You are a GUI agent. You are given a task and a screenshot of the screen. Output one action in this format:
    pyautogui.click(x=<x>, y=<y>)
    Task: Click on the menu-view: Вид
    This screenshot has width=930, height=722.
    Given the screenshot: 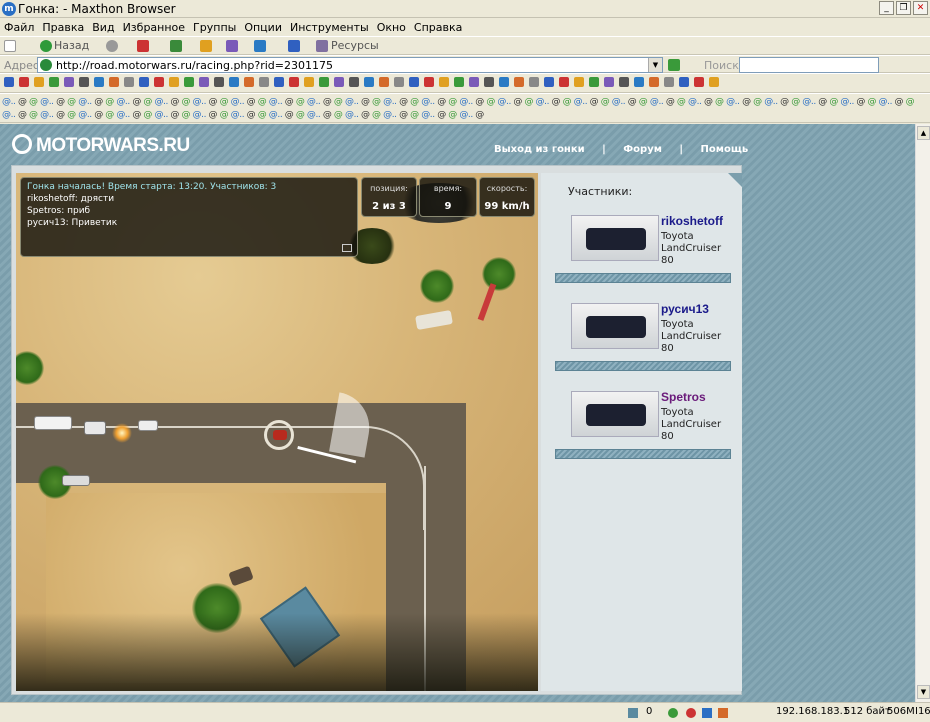 What is the action you would take?
    pyautogui.click(x=103, y=26)
    